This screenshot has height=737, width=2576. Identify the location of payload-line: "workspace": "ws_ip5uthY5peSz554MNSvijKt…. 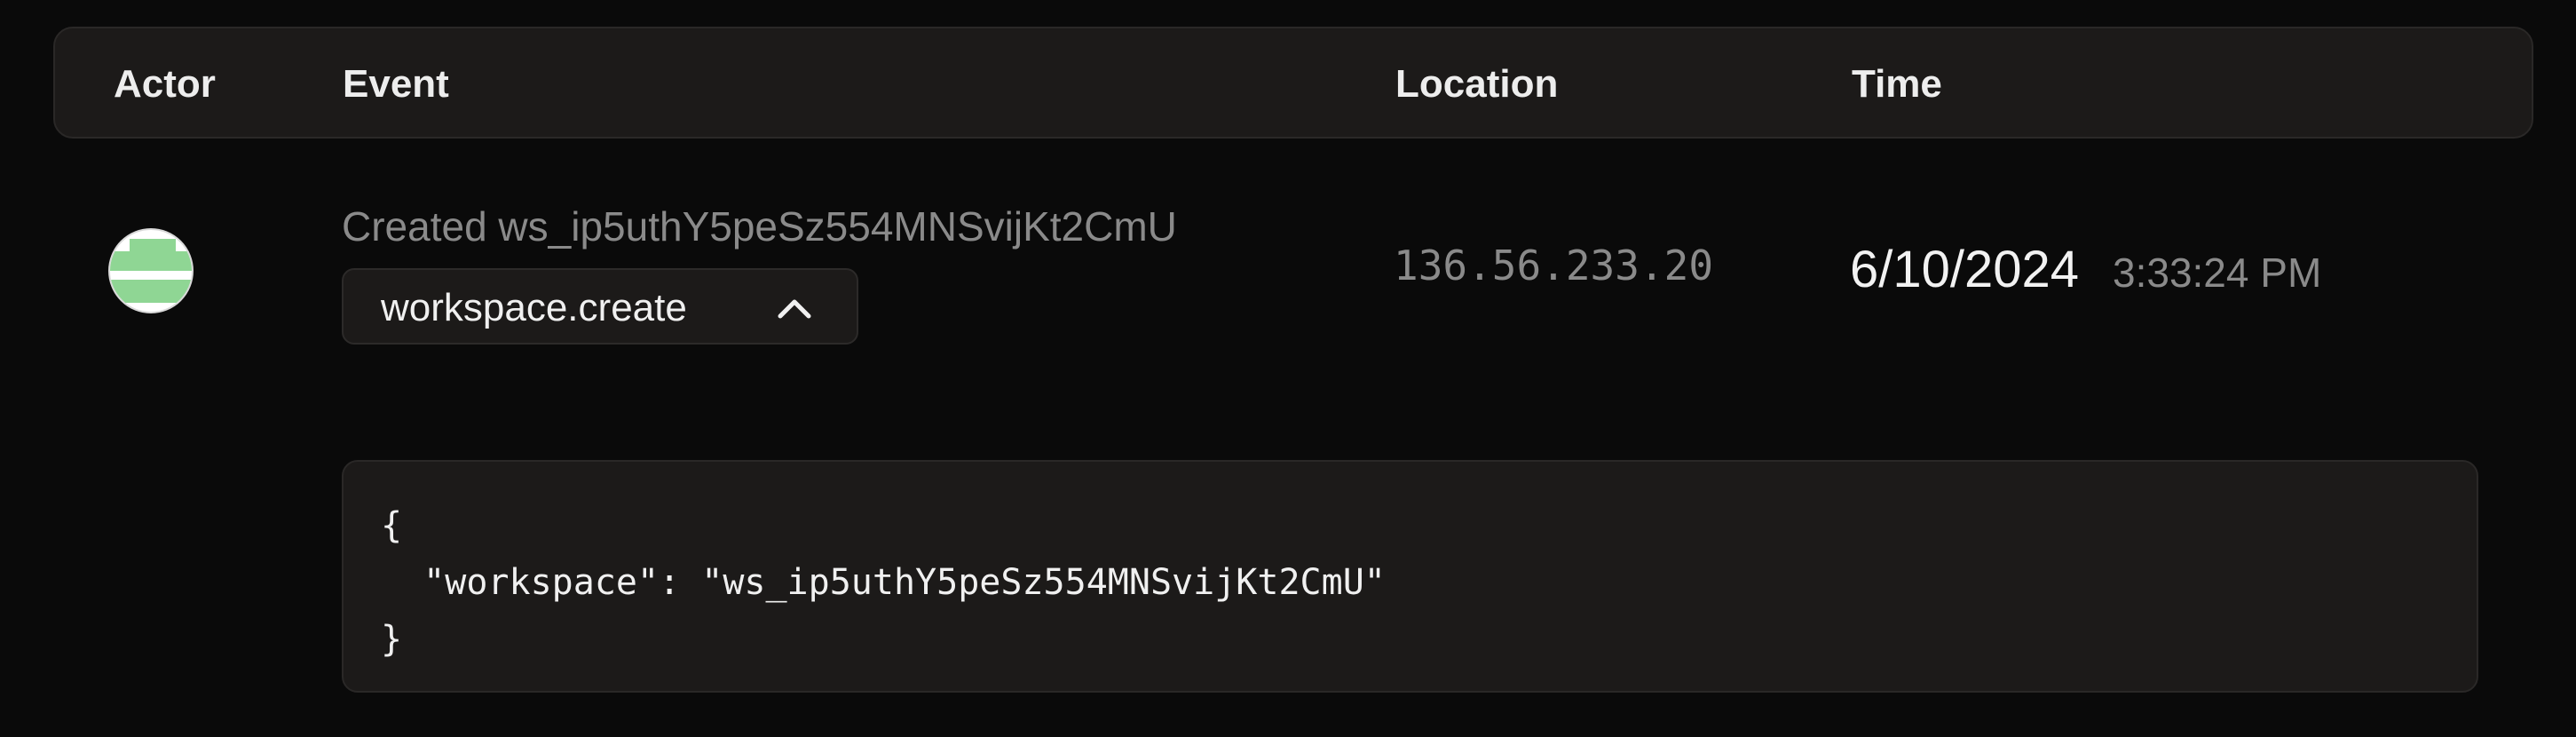
(883, 582).